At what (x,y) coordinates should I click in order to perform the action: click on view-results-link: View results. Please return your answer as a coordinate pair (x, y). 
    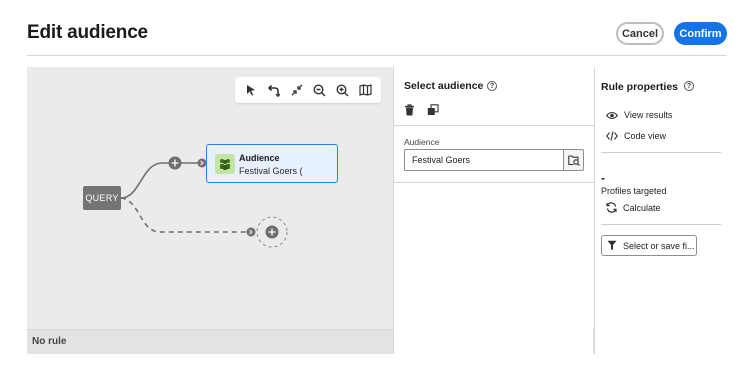
    Looking at the image, I should click on (639, 115).